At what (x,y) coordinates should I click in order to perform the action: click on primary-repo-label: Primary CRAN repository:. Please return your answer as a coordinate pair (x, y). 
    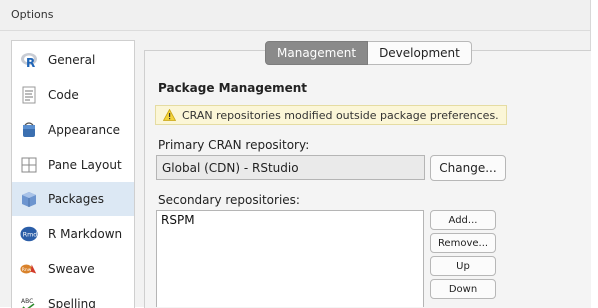
    Looking at the image, I should click on (234, 145).